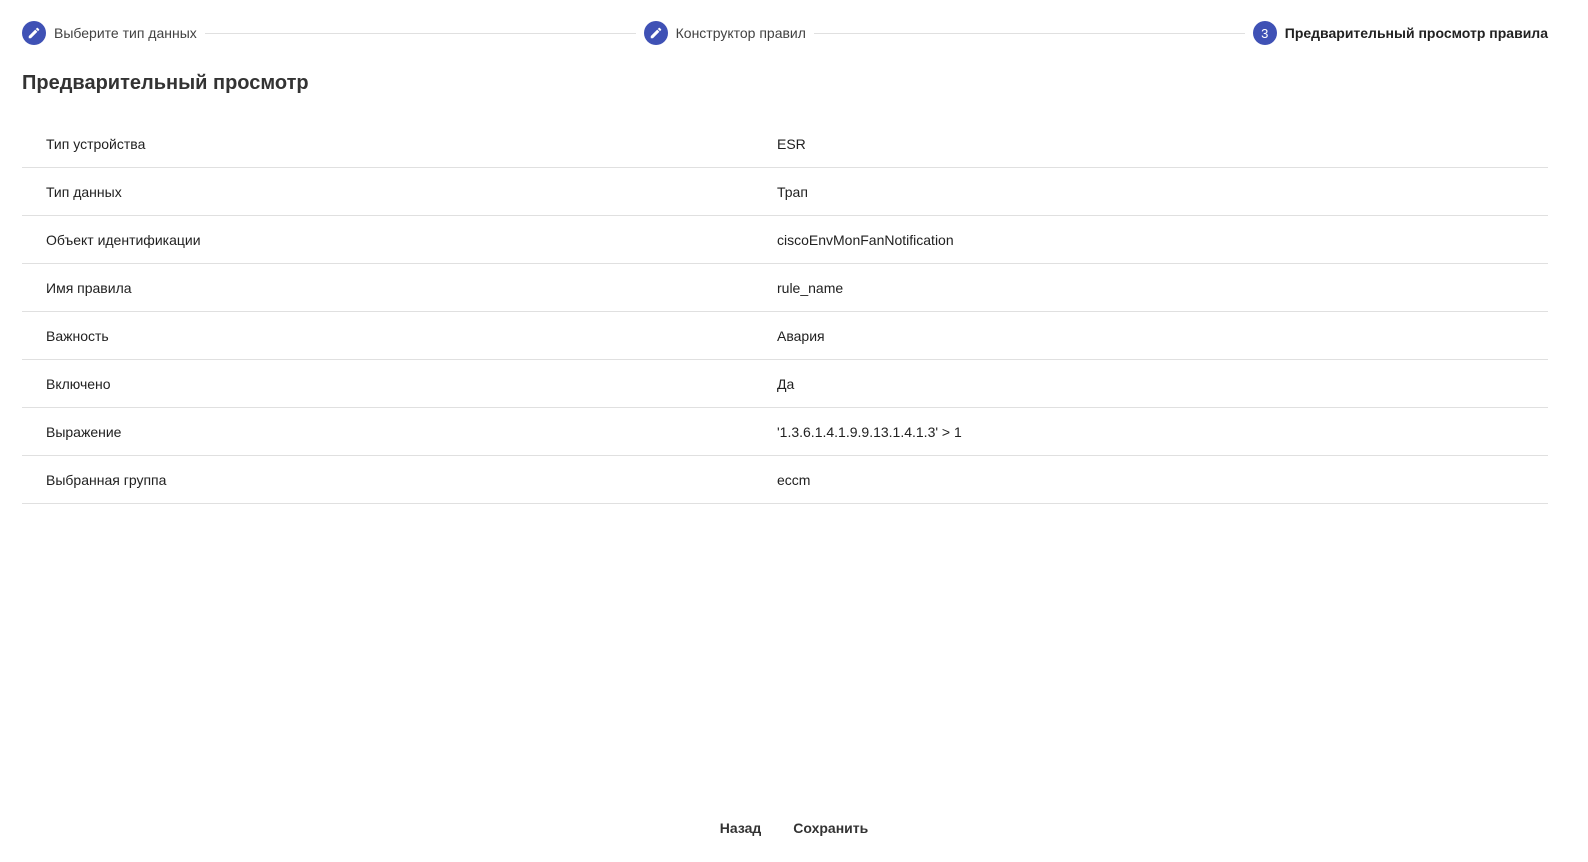 The width and height of the screenshot is (1588, 862). What do you see at coordinates (96, 143) in the screenshot?
I see `row-label: Тип устройства` at bounding box center [96, 143].